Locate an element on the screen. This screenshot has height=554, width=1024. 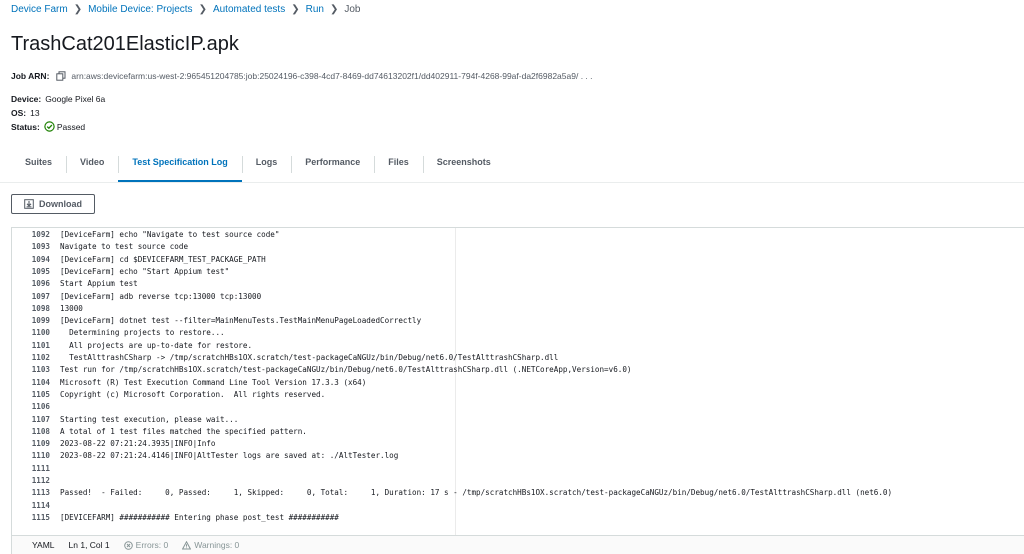
tab-logs: Logs is located at coordinates (266, 166).